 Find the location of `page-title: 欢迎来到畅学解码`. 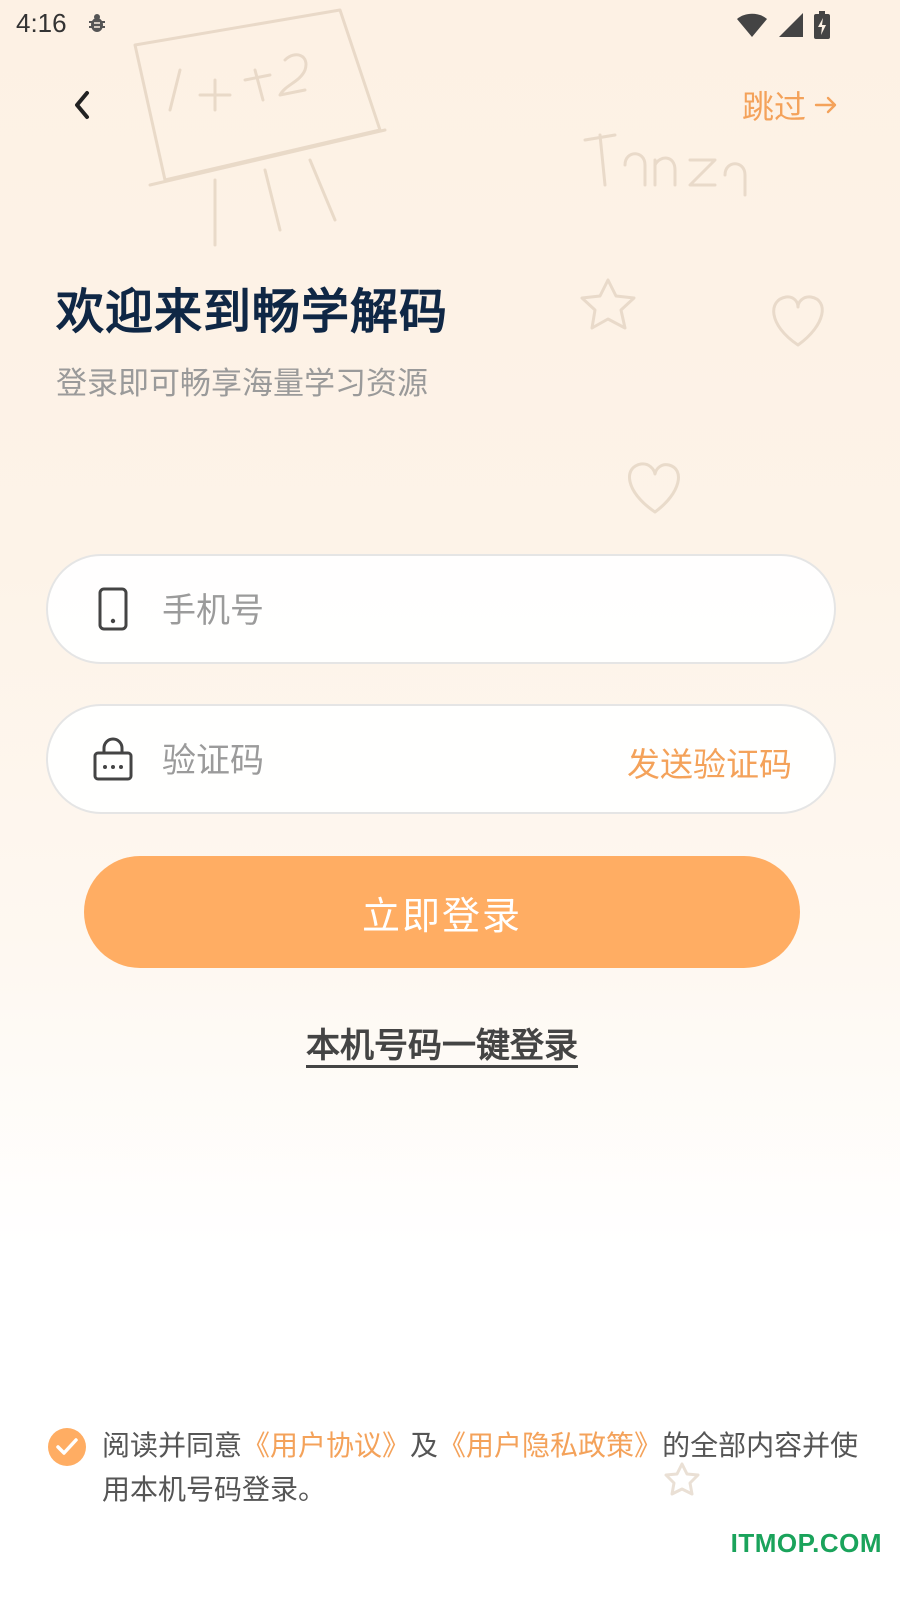

page-title: 欢迎来到畅学解码 is located at coordinates (252, 312).